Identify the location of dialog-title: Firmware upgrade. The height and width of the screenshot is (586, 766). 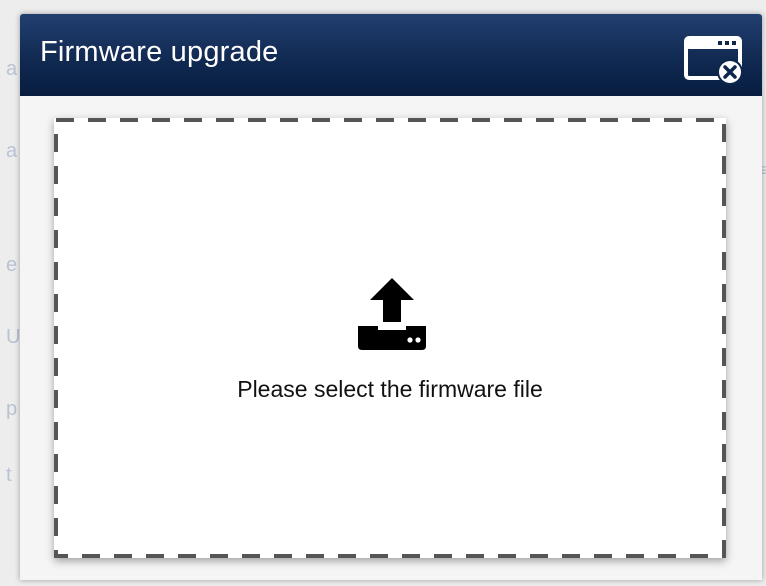
(159, 52).